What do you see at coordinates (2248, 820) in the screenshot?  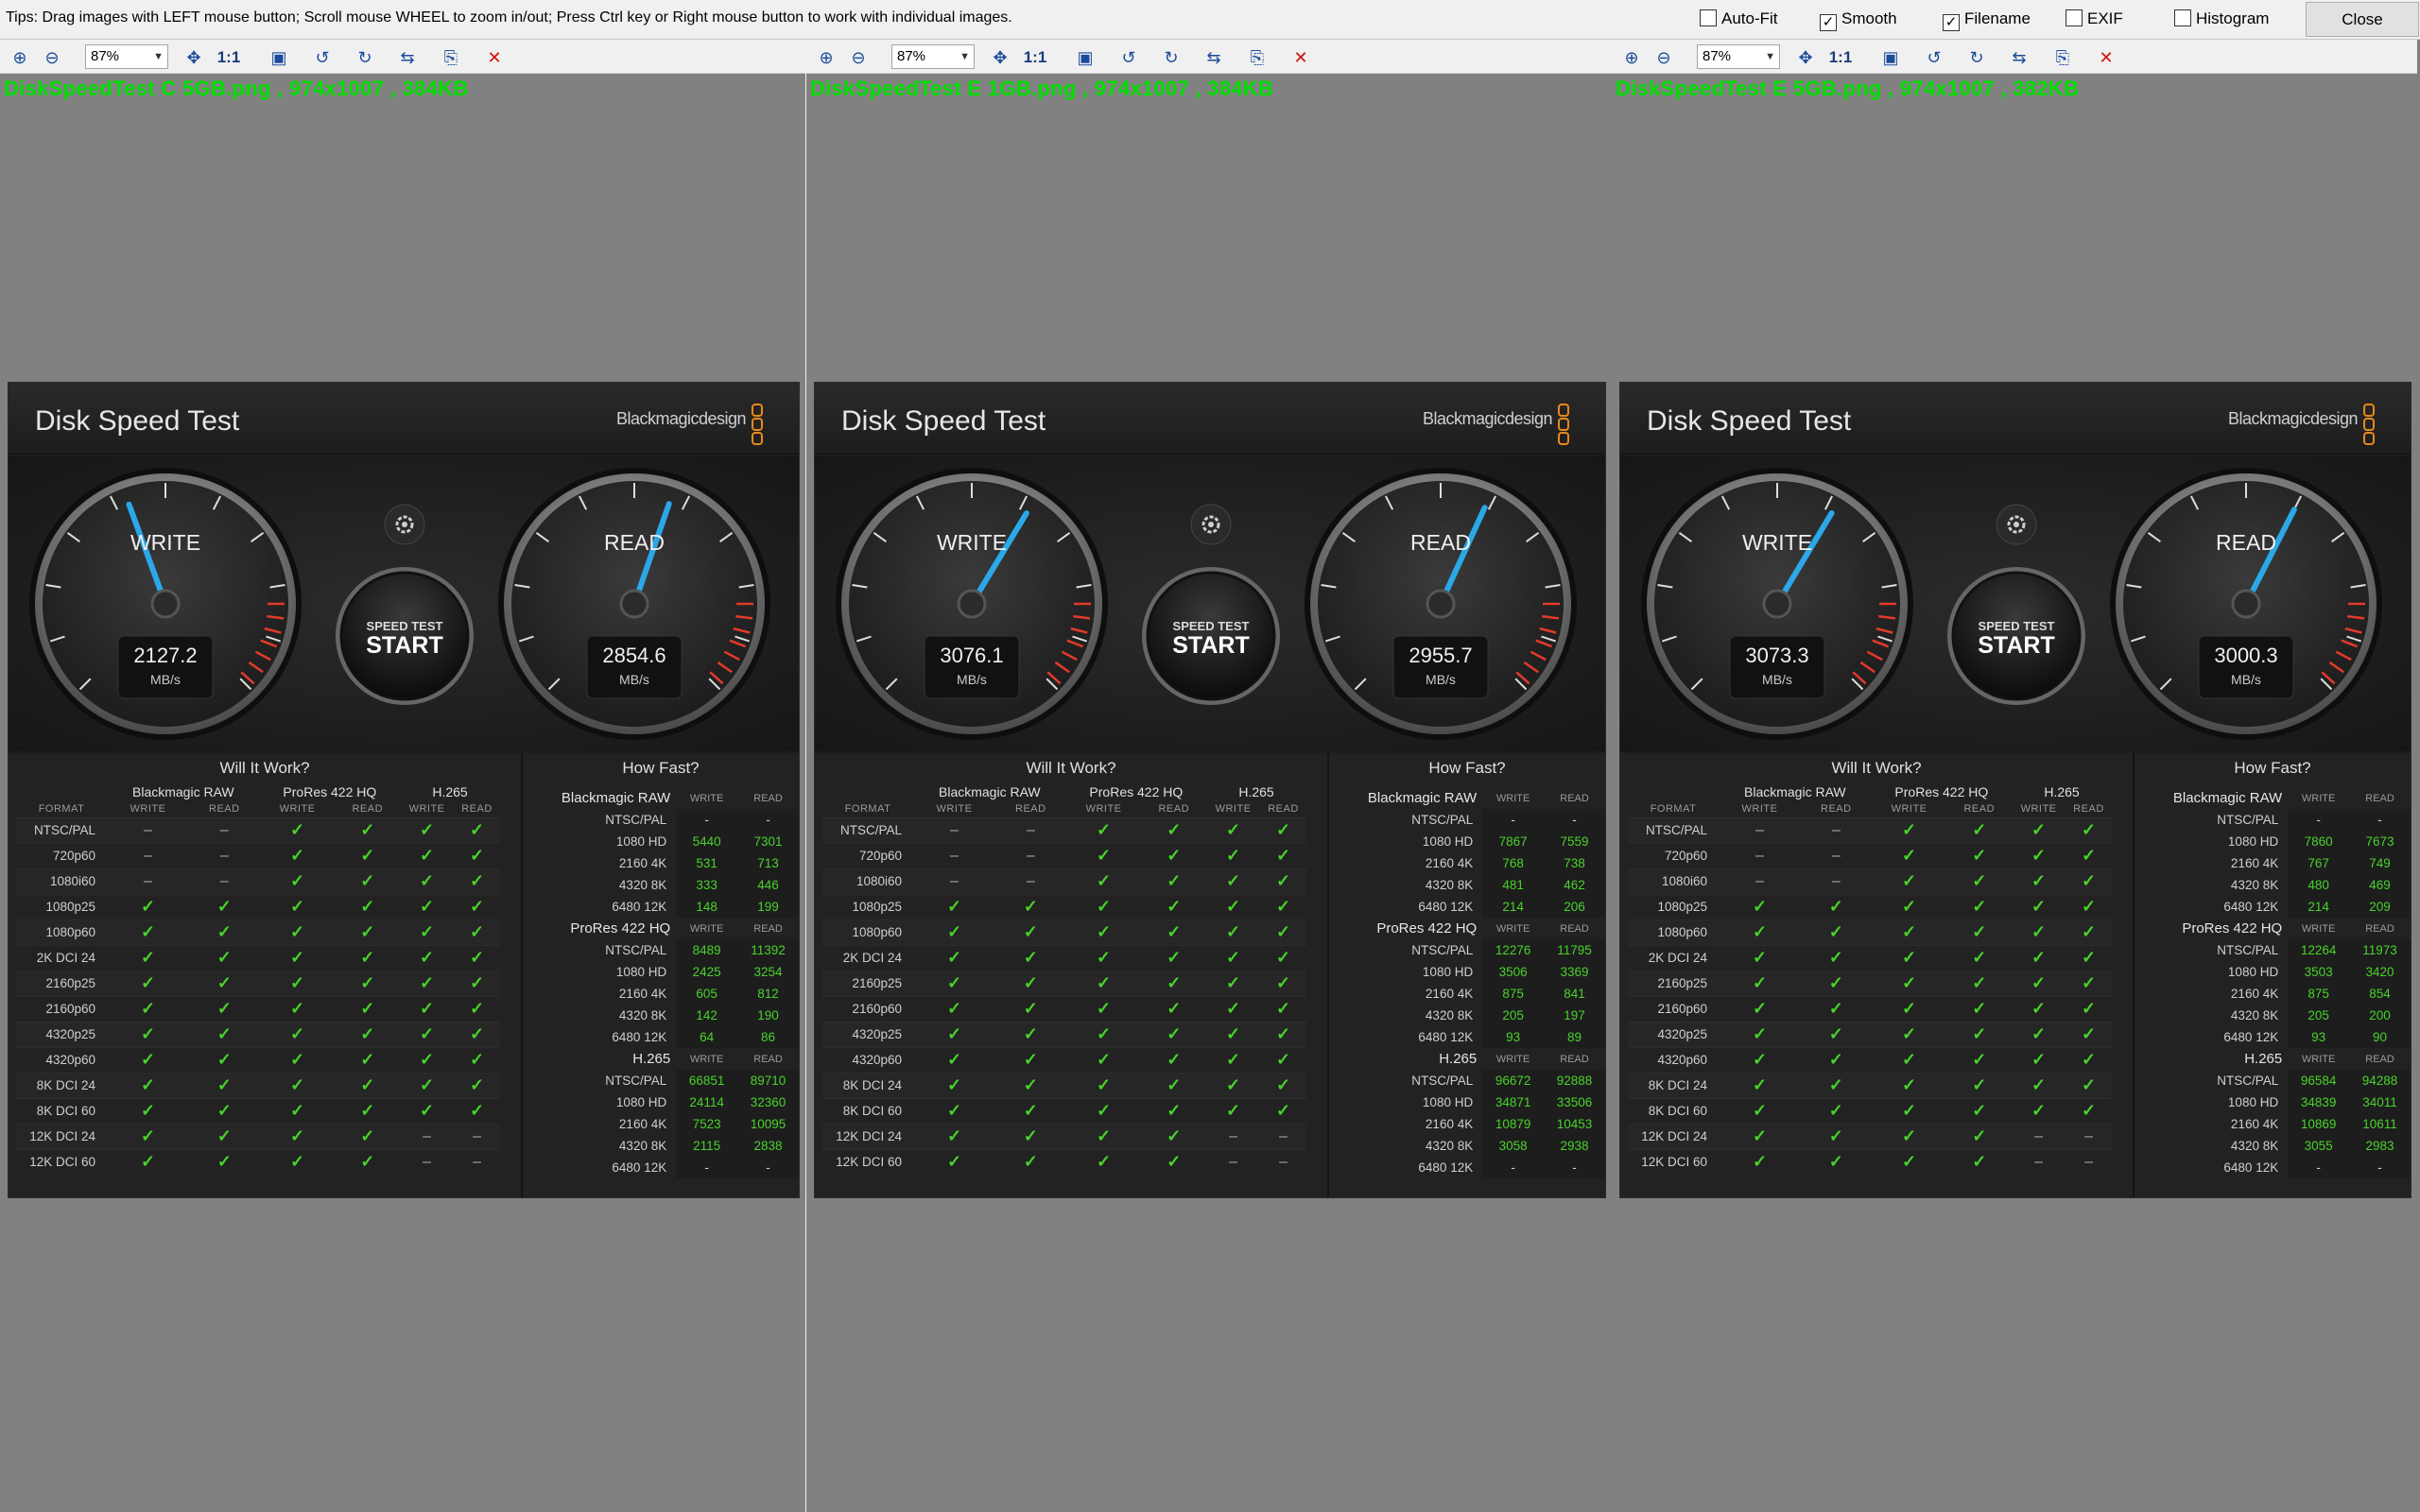 I see `resolution-label: NTSC/PAL` at bounding box center [2248, 820].